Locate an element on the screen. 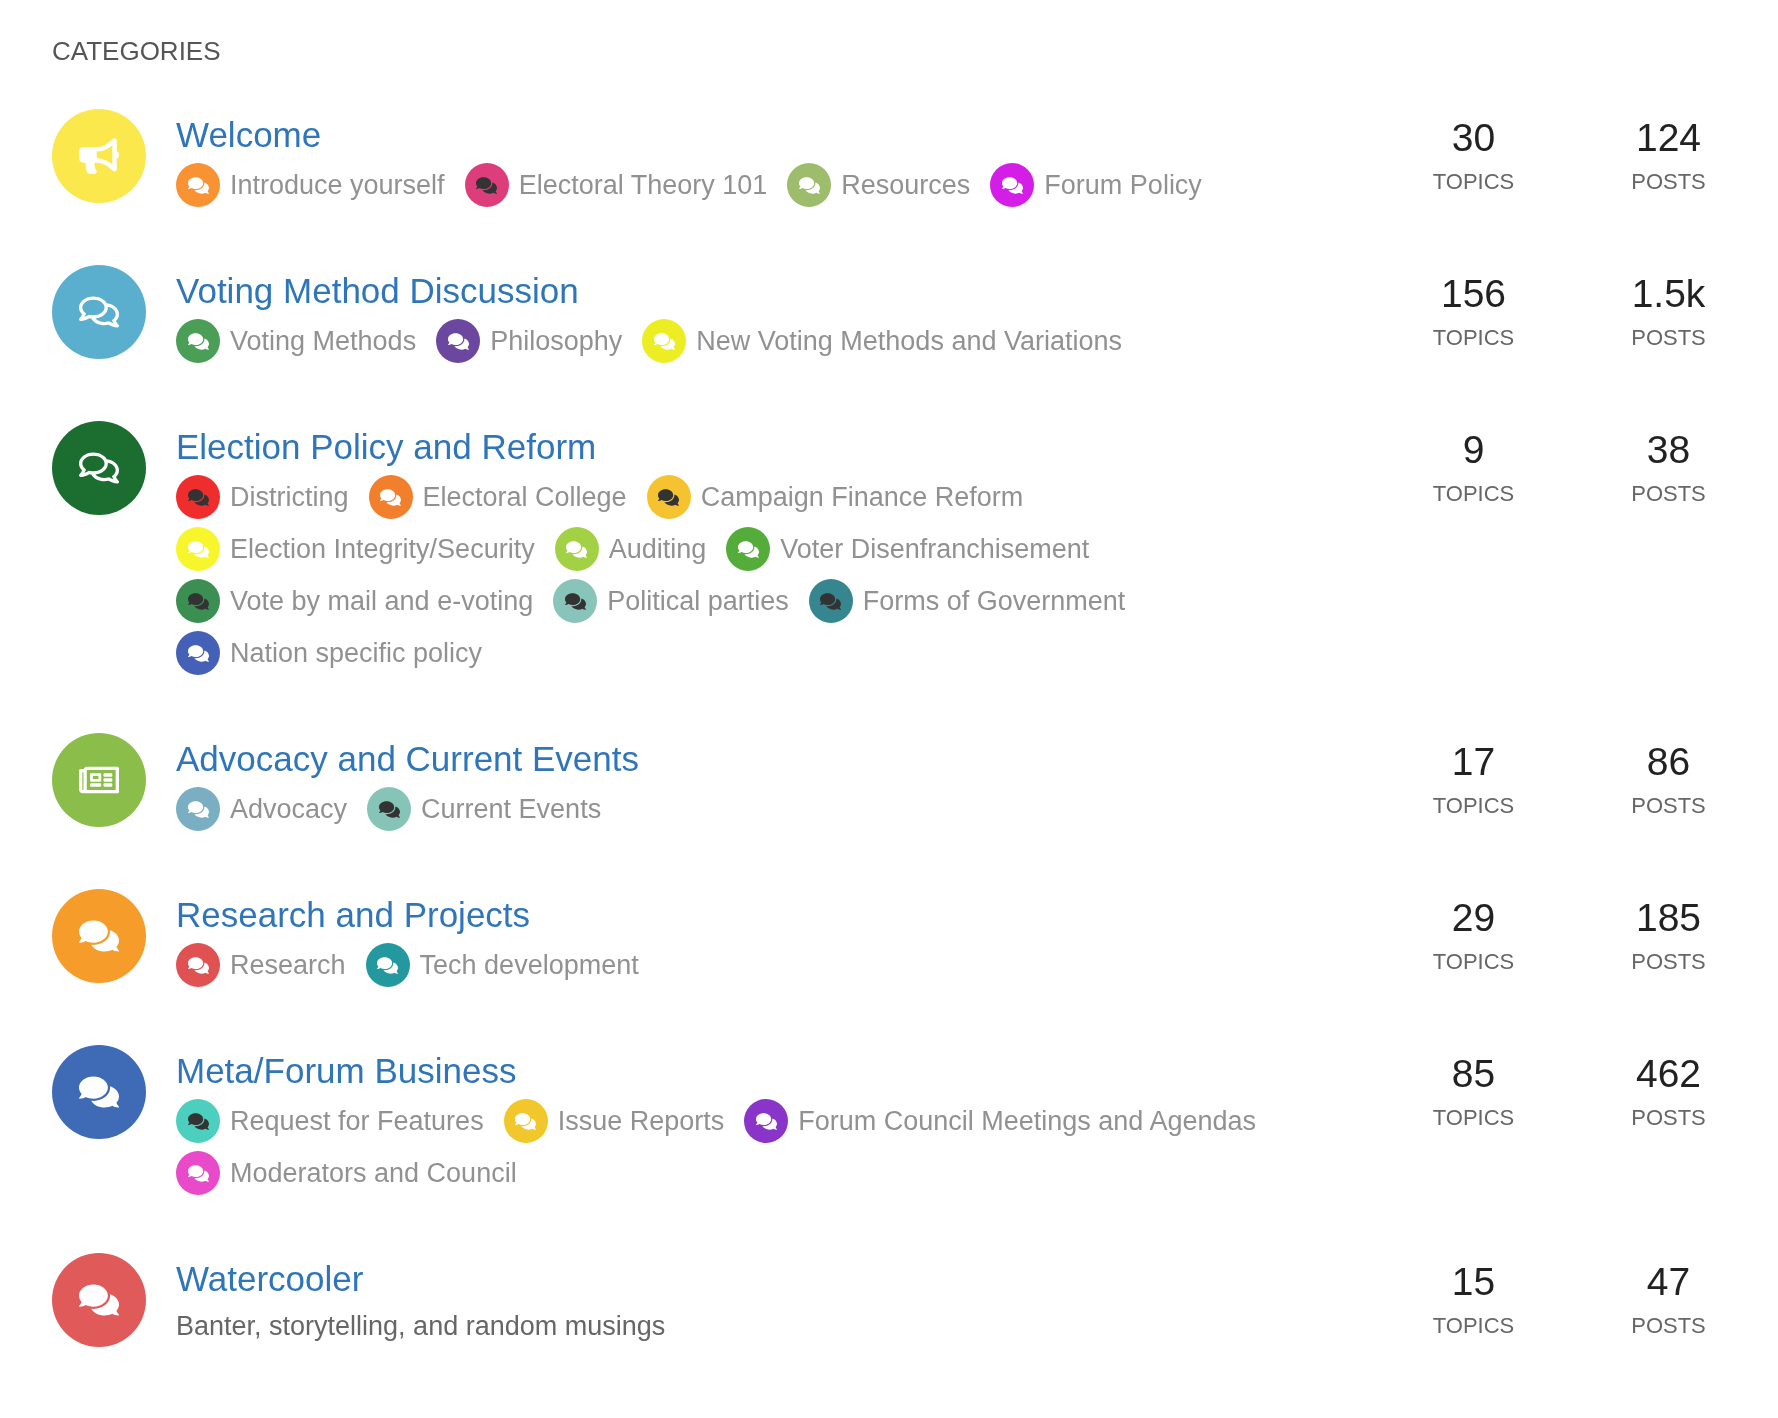 The image size is (1778, 1418). post-count: 47 is located at coordinates (1668, 1282).